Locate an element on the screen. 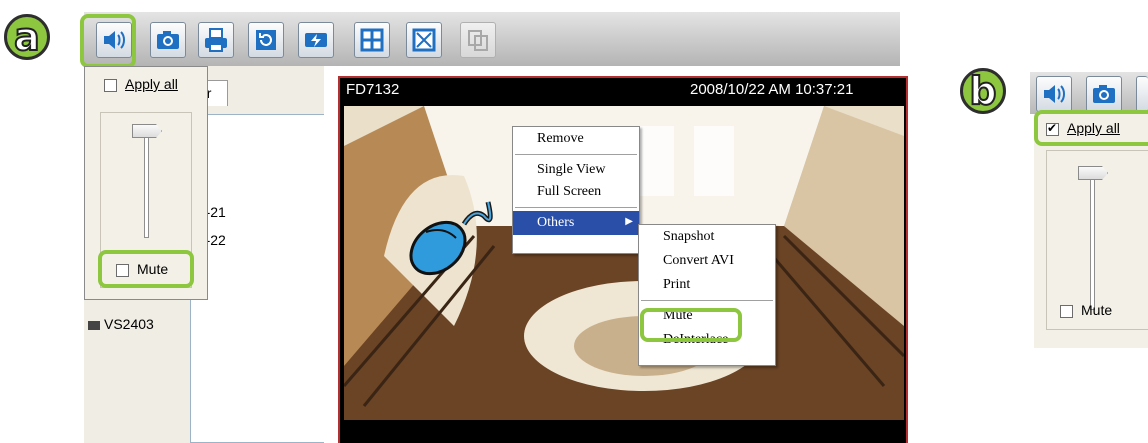 Image resolution: width=1148 pixels, height=443 pixels. apply-all-check is located at coordinates (110, 86).